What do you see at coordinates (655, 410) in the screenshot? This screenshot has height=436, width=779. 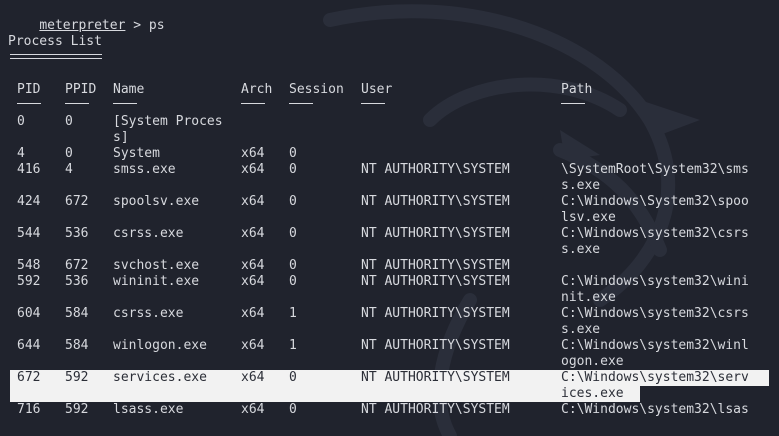 I see `cell-path: C:\Windows\system32\lsas` at bounding box center [655, 410].